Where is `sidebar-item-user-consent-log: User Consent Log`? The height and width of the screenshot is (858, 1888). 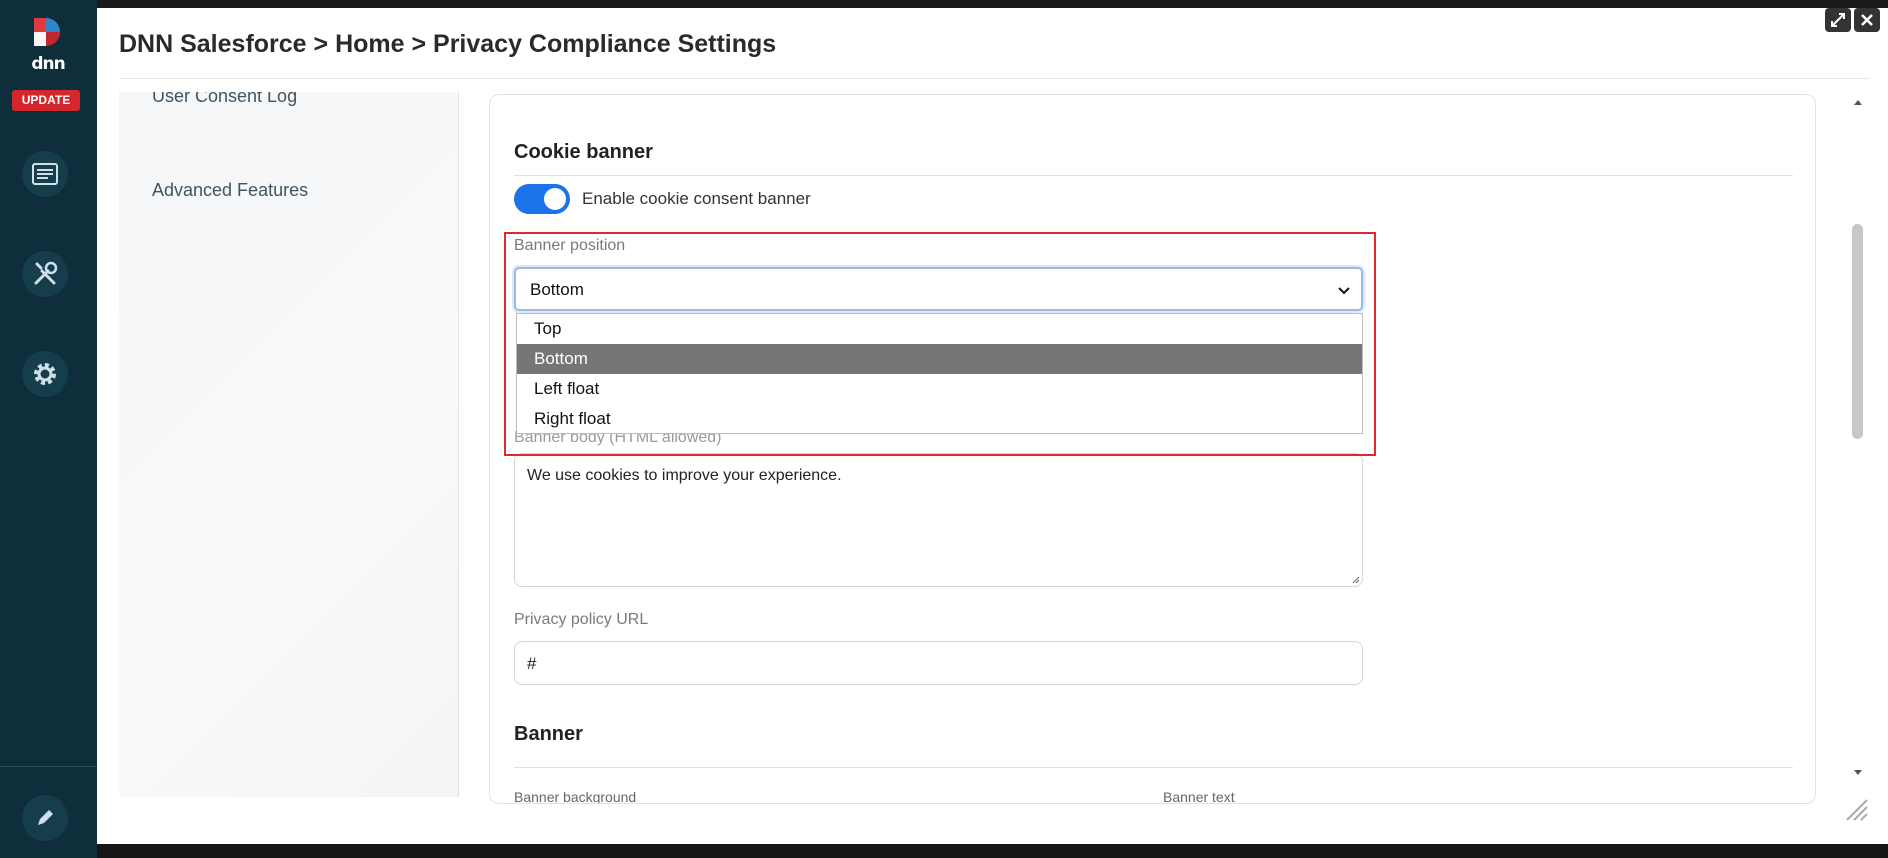 sidebar-item-user-consent-log: User Consent Log is located at coordinates (224, 99).